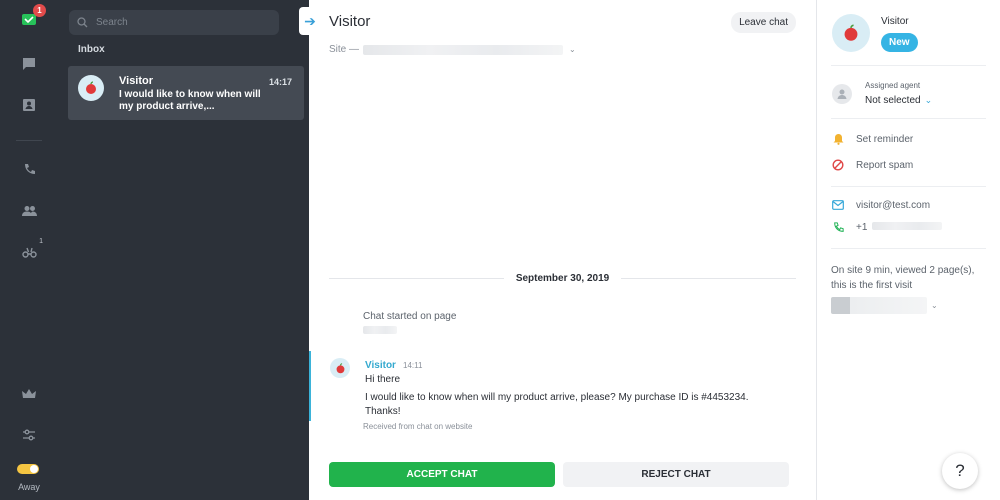 This screenshot has height=500, width=1000. Describe the element at coordinates (350, 21) in the screenshot. I see `chat-title: Visitor` at that location.